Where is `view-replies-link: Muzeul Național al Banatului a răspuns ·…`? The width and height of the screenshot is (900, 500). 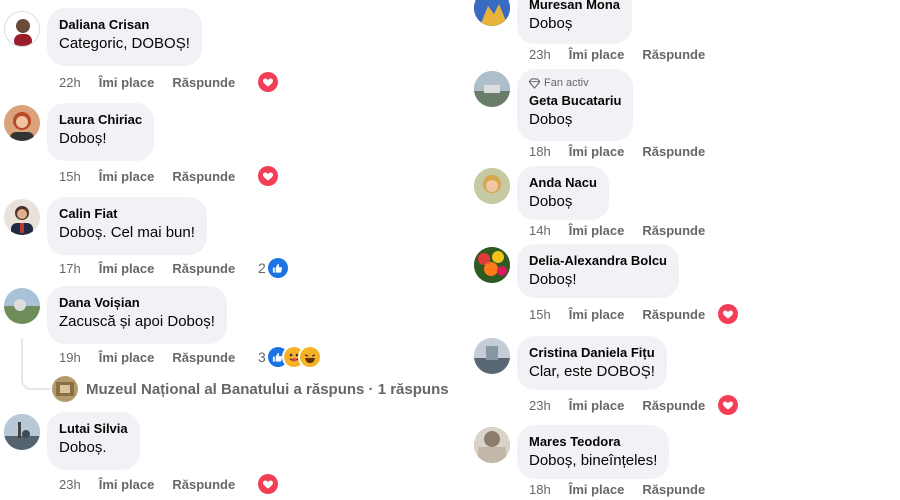
view-replies-link: Muzeul Național al Banatului a răspuns ·… is located at coordinates (250, 389).